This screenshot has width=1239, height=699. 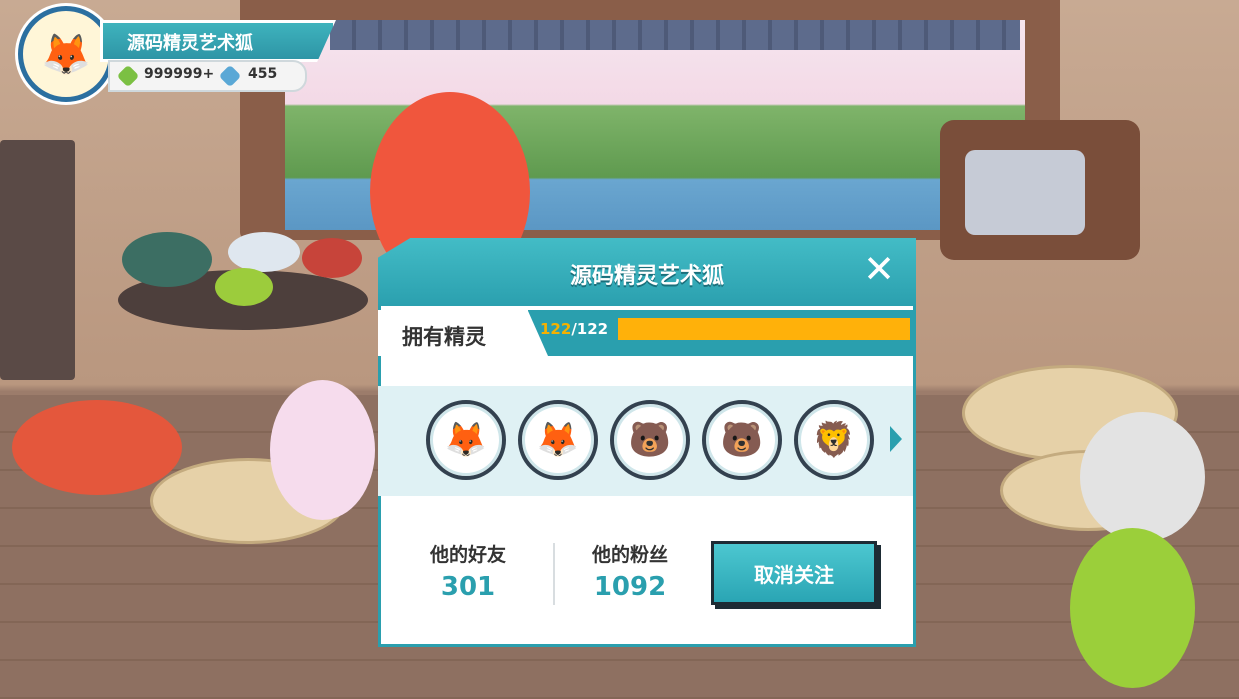 What do you see at coordinates (742, 440) in the screenshot?
I see `fire-bear-sprite: 🐻` at bounding box center [742, 440].